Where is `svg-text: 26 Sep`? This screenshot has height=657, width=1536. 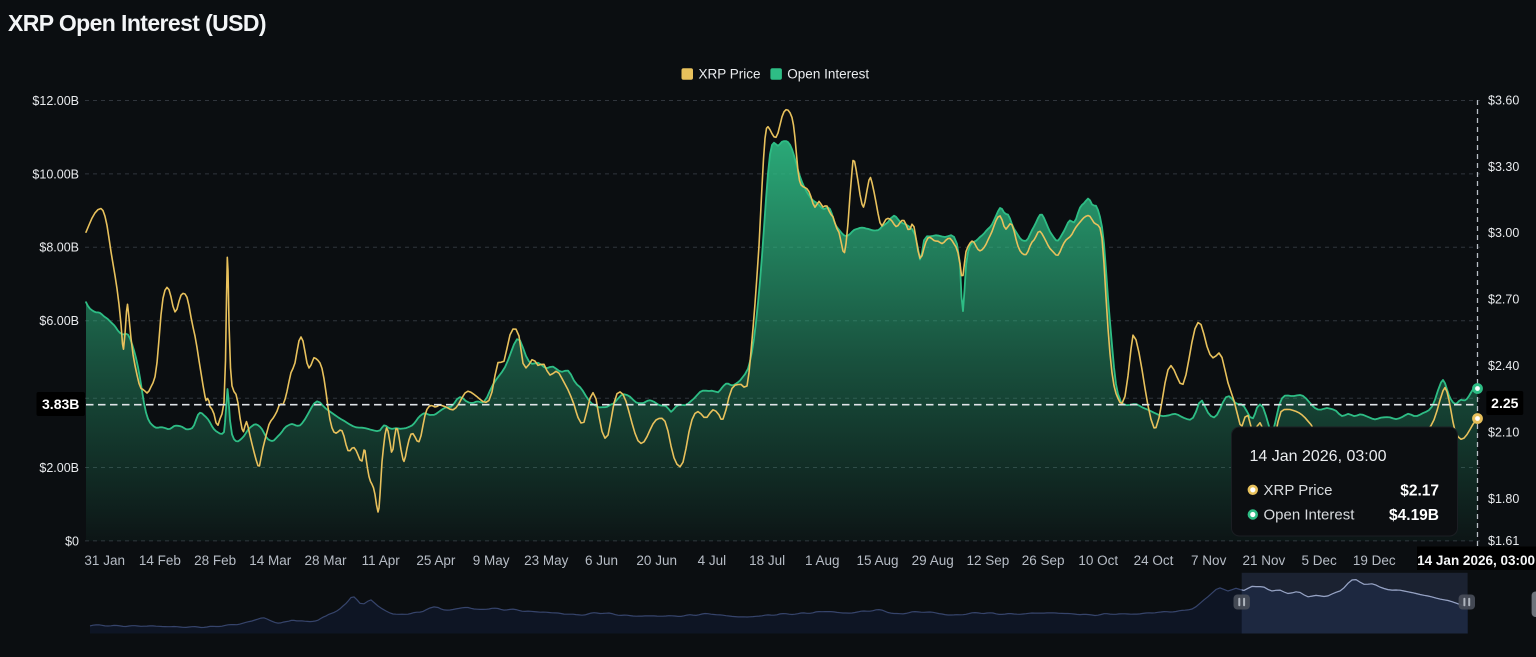
svg-text: 26 Sep is located at coordinates (1043, 560).